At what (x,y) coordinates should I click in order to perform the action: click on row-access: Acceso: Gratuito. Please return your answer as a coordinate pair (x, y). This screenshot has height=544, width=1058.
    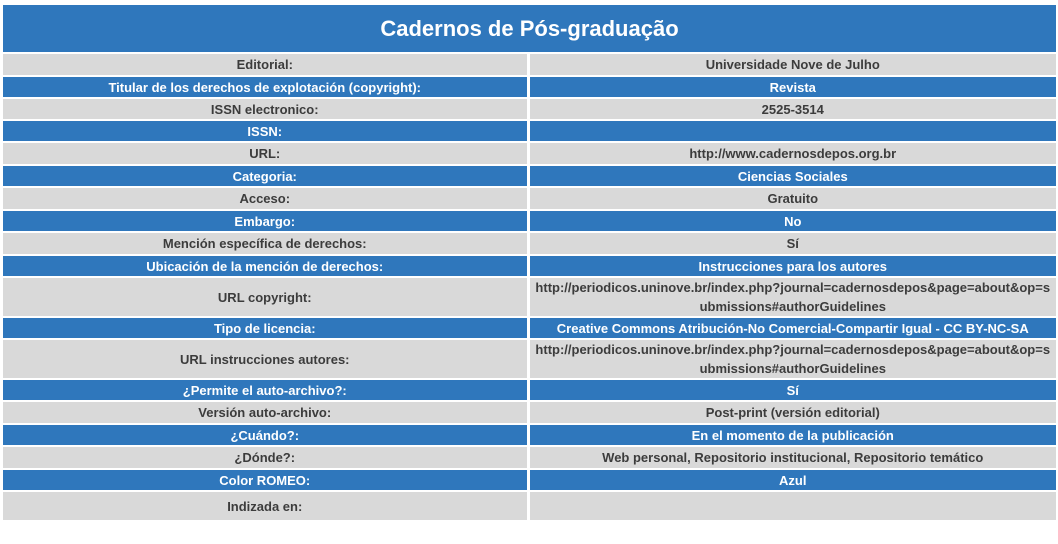
    Looking at the image, I should click on (529, 198).